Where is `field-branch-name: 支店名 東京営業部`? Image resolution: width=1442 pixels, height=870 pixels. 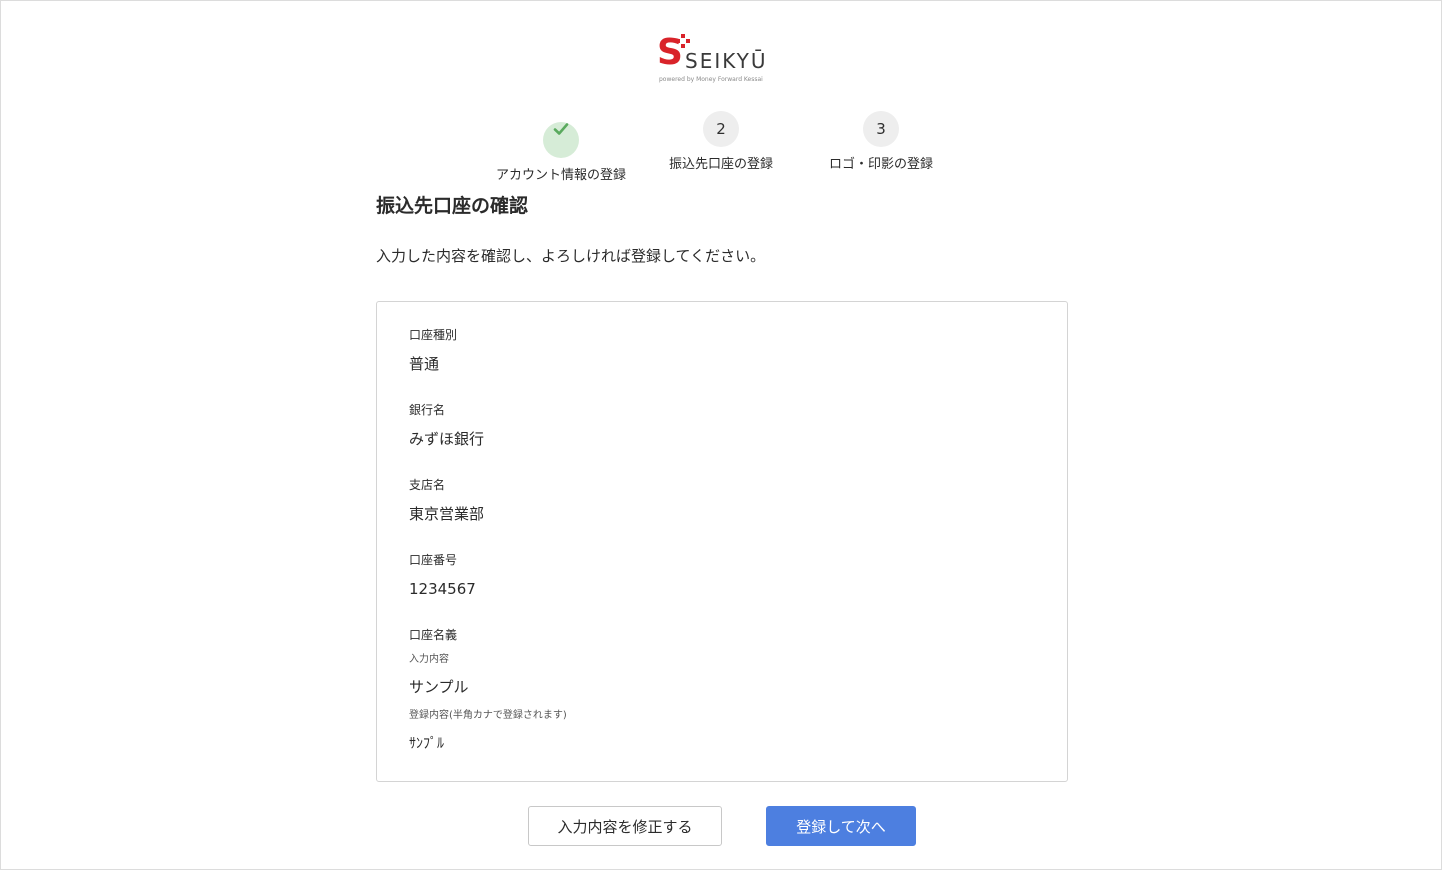 field-branch-name: 支店名 東京営業部 is located at coordinates (446, 500).